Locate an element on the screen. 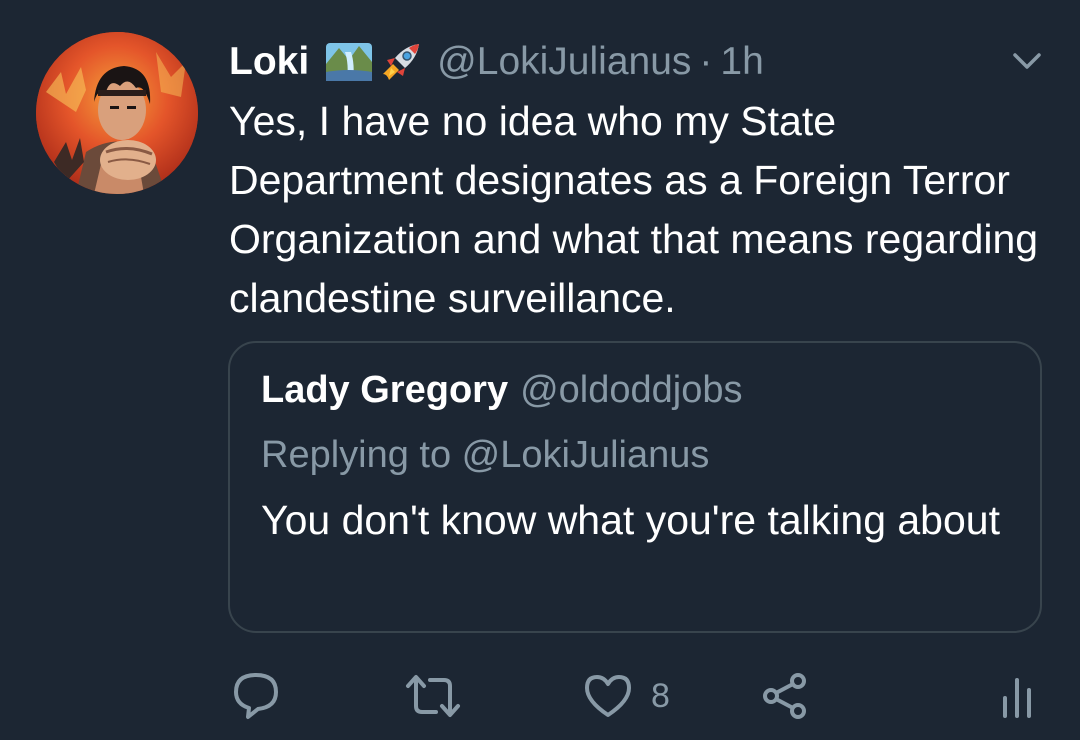  avatar-illustration is located at coordinates (117, 113).